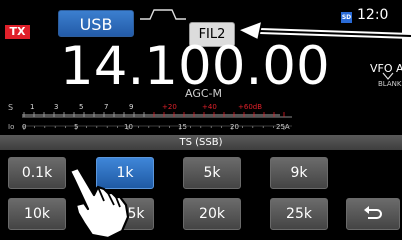 This screenshot has width=411, height=240. I want to click on s-tick-plus40: +40, so click(209, 107).